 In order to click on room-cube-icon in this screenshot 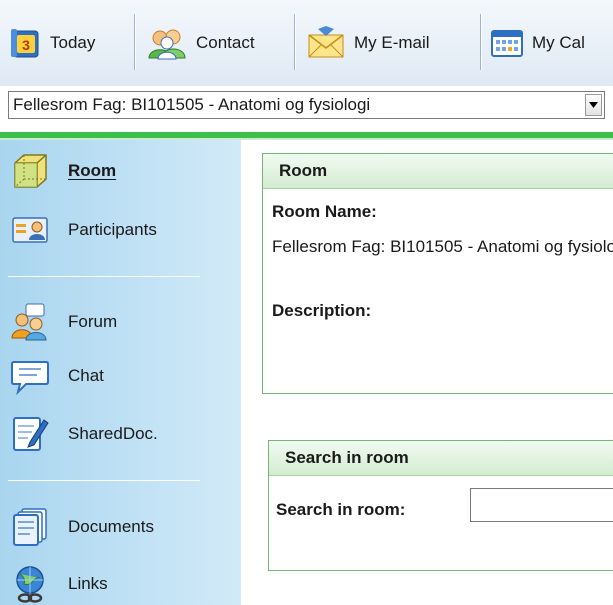, I will do `click(30, 171)`.